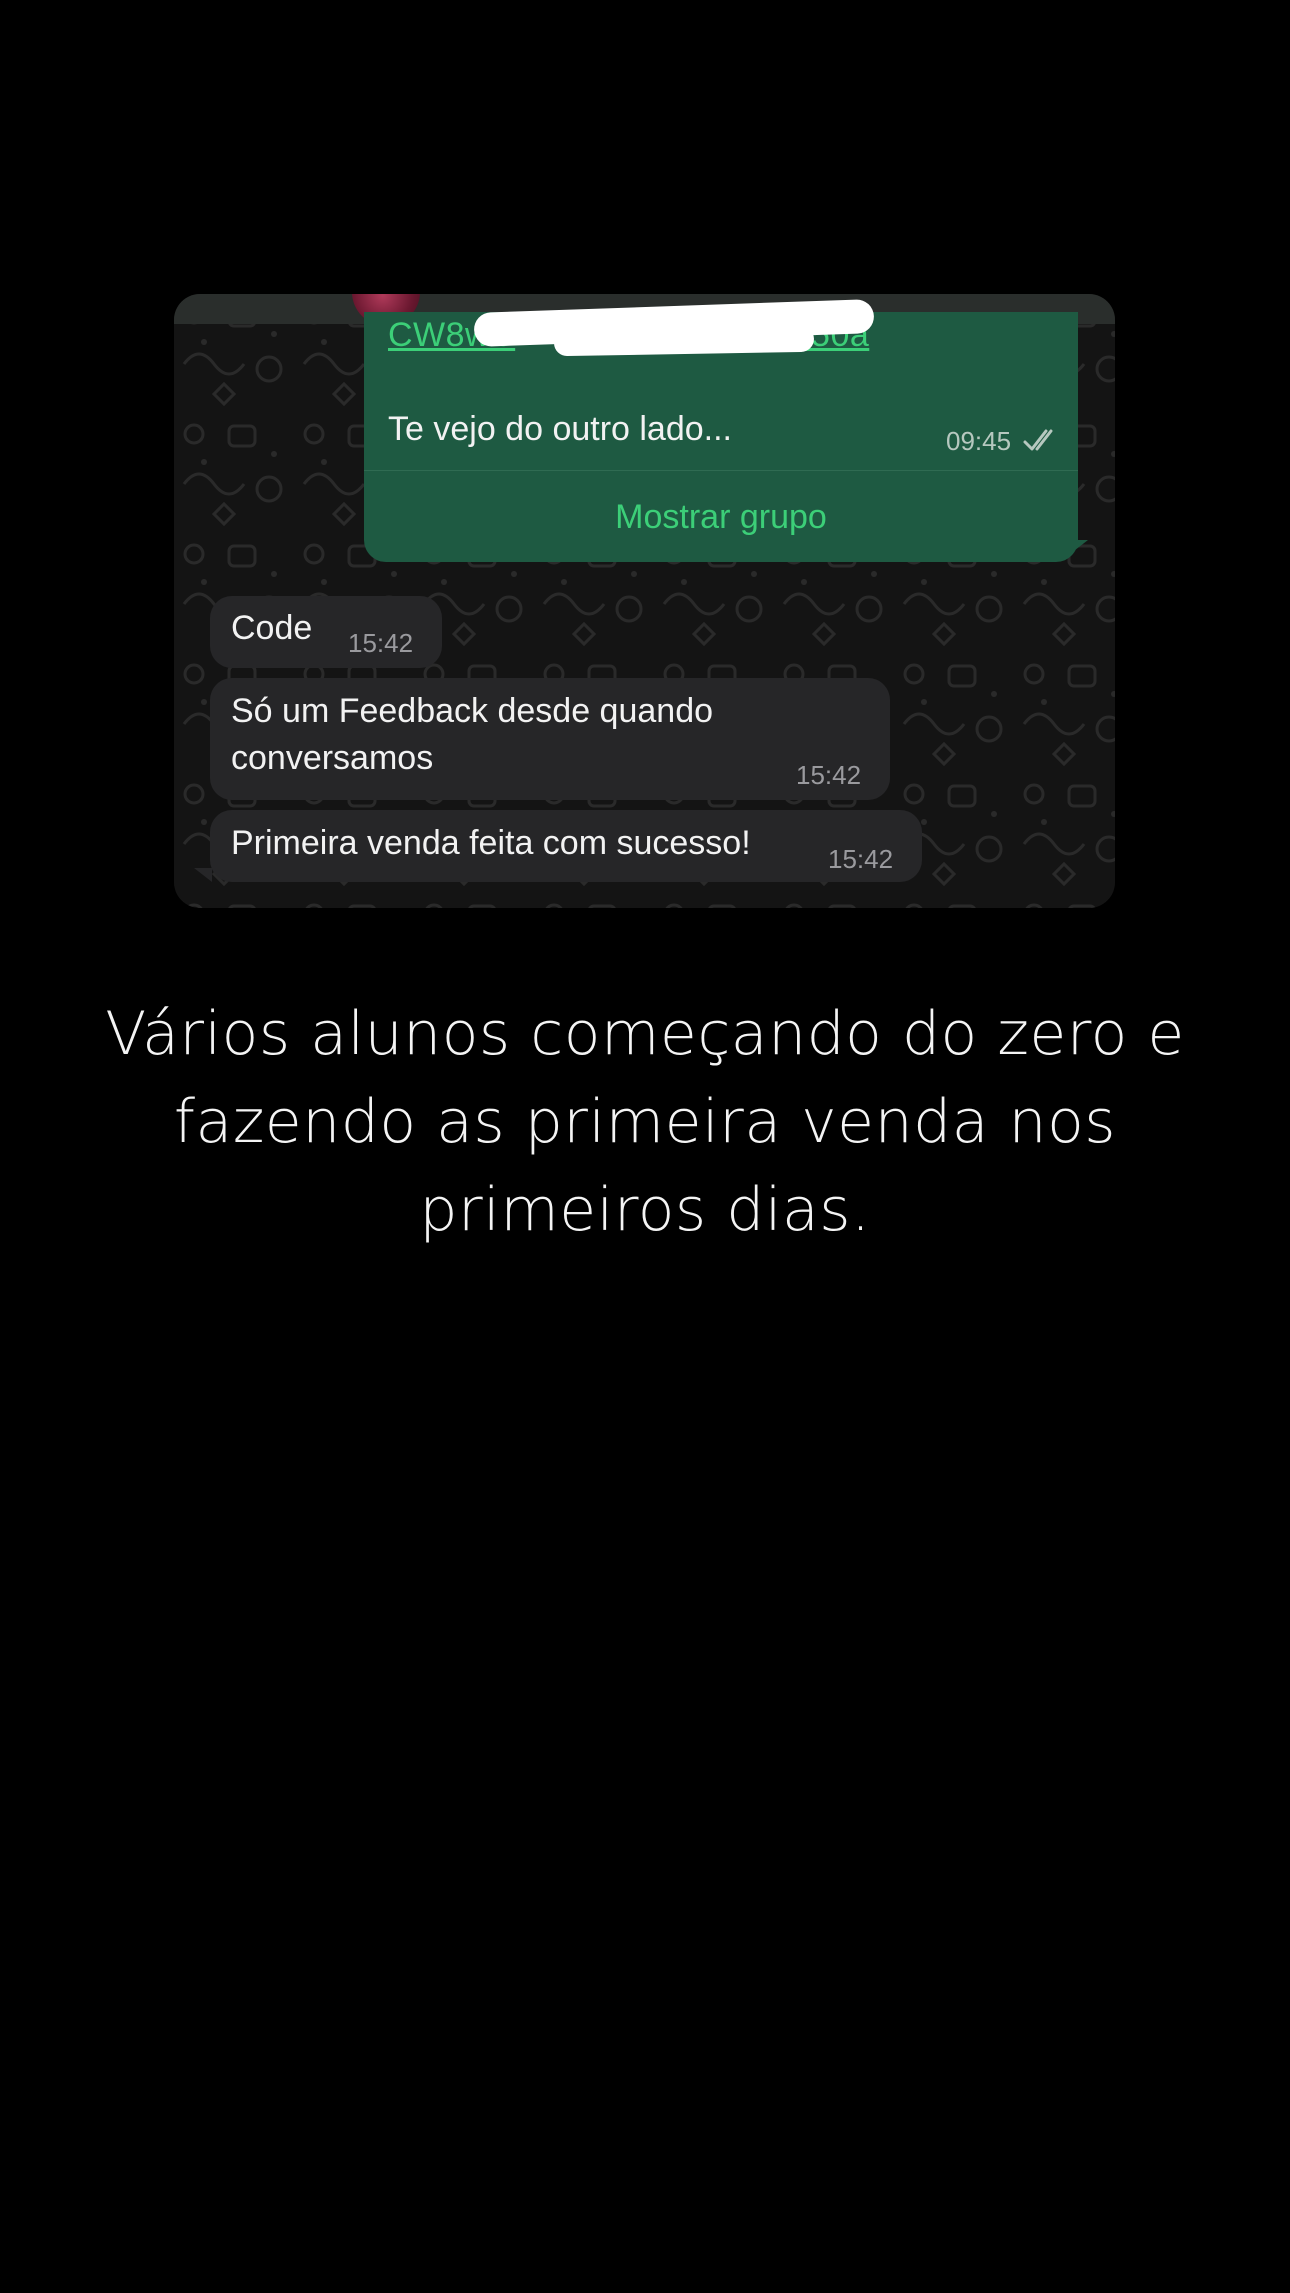 The height and width of the screenshot is (2293, 1290). What do you see at coordinates (203, 875) in the screenshot?
I see `received-bubble-tail` at bounding box center [203, 875].